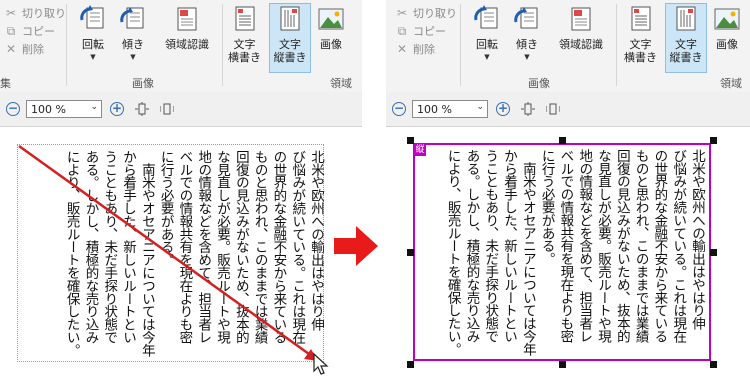 Image resolution: width=750 pixels, height=376 pixels. I want to click on edit-group-label: 集, so click(5, 83).